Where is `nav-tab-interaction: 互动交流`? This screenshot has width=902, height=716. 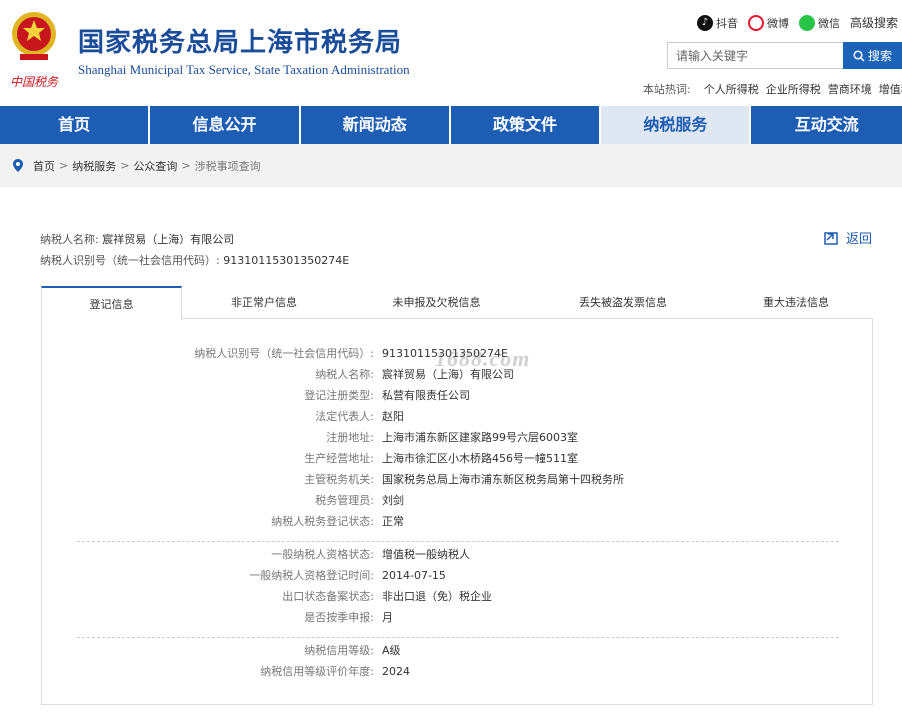 nav-tab-interaction: 互动交流 is located at coordinates (826, 125).